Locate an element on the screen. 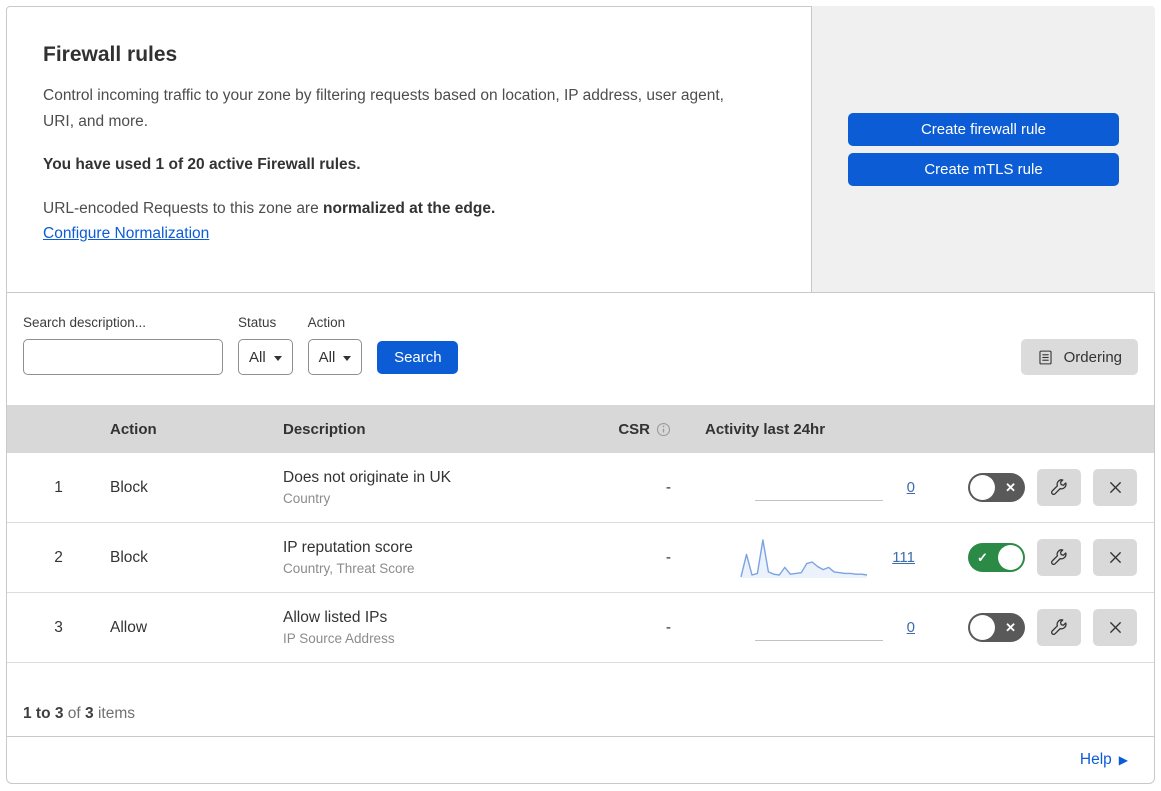 This screenshot has height=791, width=1161. ordering-button-label: Ordering is located at coordinates (1092, 357).